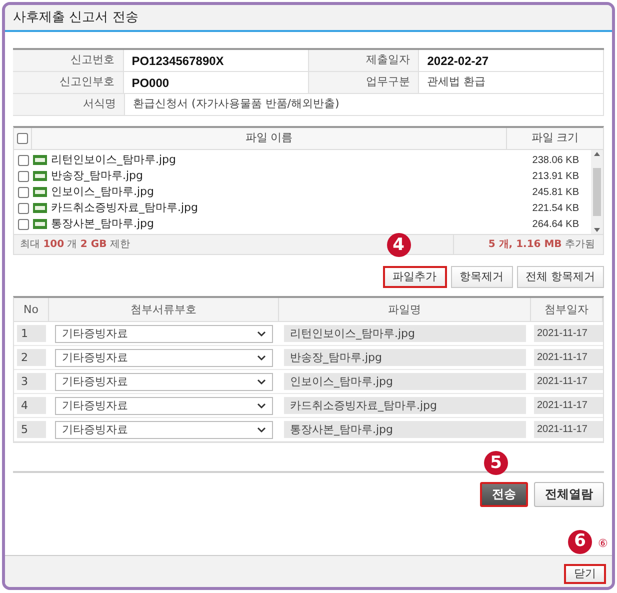  Describe the element at coordinates (555, 138) in the screenshot. I see `column-header: 파일 크기` at that location.